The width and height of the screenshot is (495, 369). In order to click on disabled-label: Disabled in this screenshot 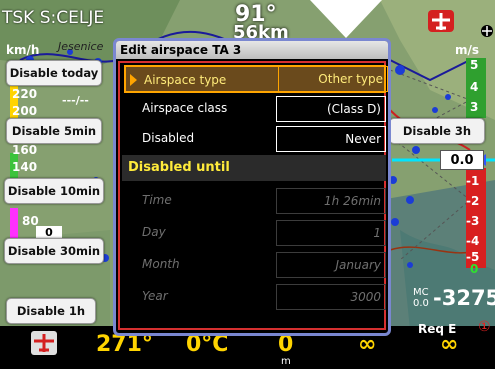, I will do `click(168, 138)`.